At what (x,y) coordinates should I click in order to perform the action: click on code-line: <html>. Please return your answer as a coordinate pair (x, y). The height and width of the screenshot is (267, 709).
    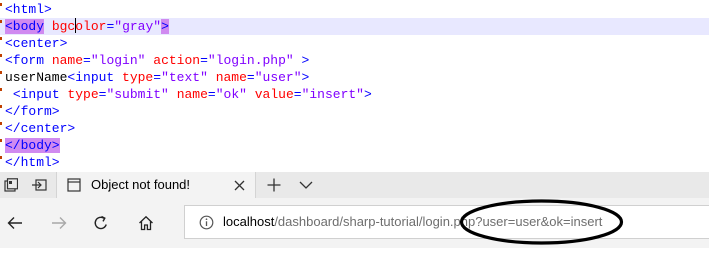
    Looking at the image, I should click on (354, 9).